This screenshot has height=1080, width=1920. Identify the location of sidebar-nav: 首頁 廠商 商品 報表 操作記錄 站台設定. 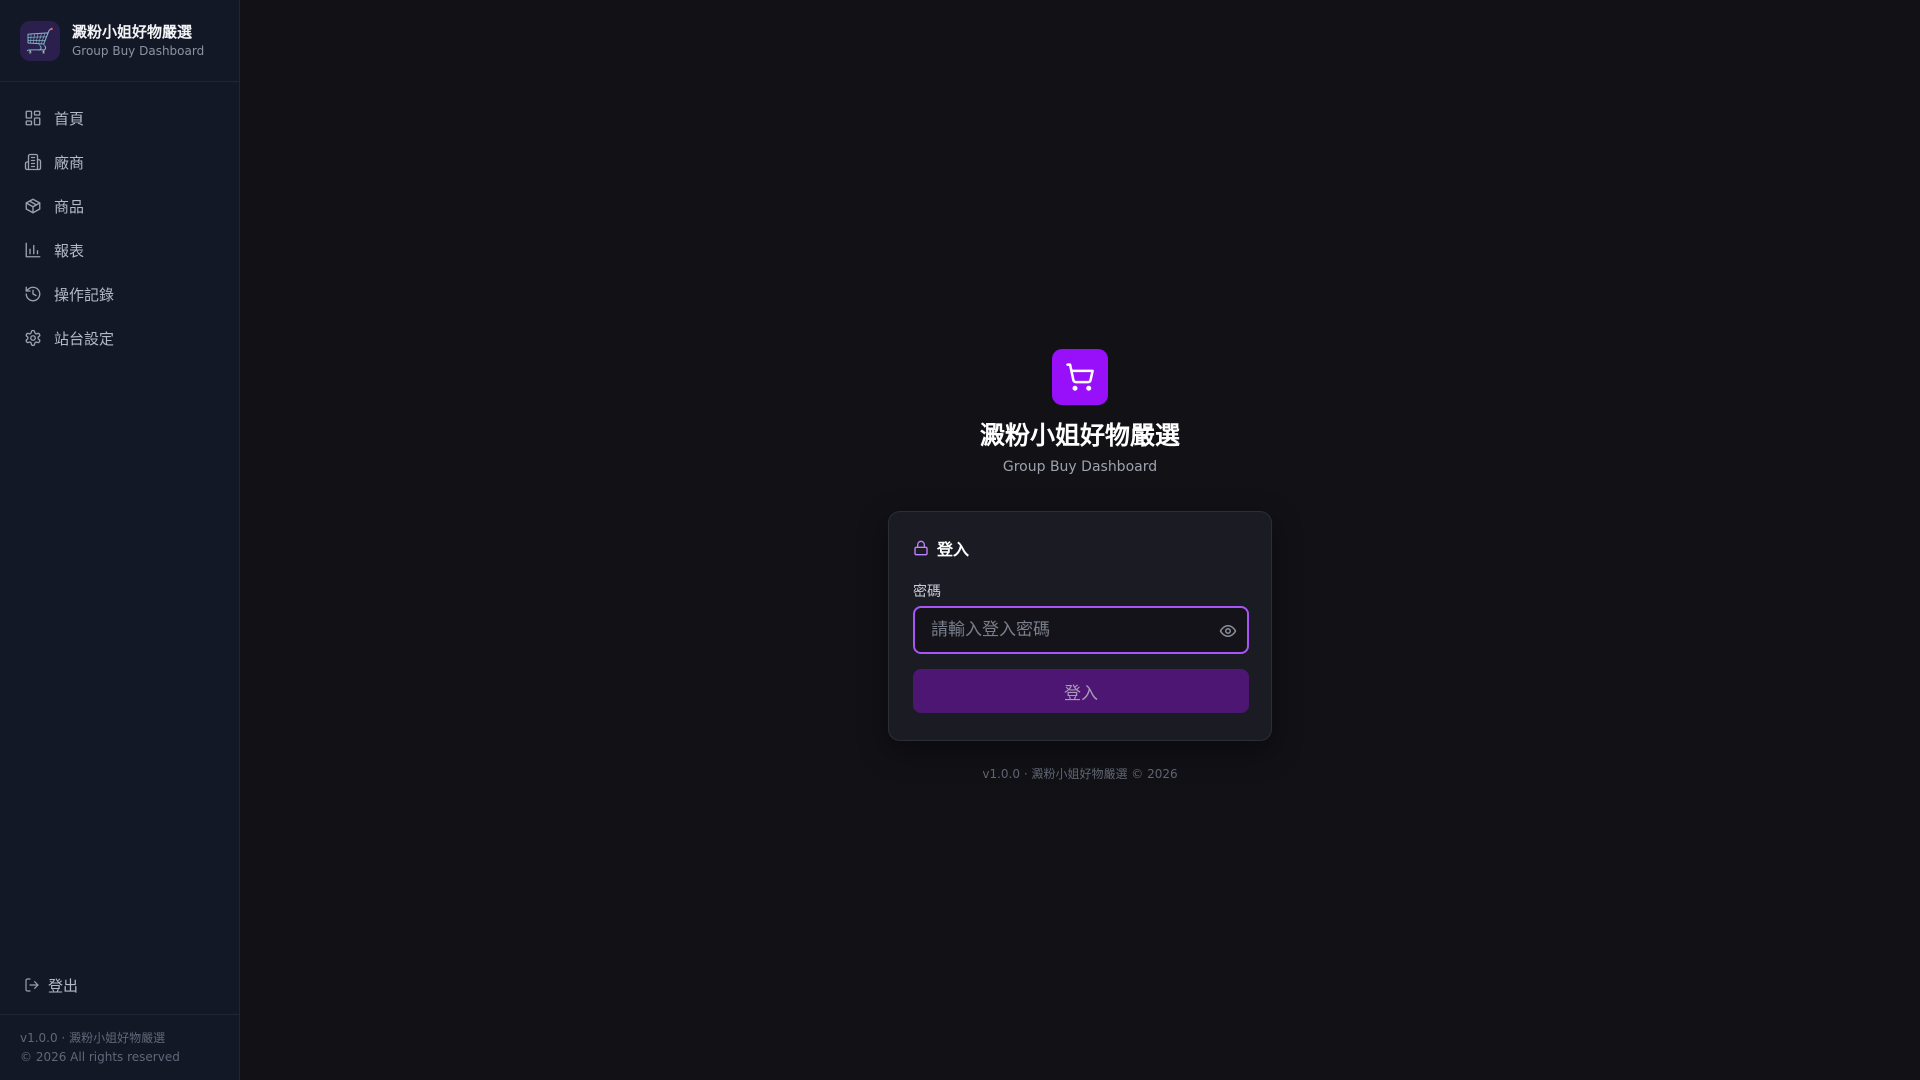
(119, 522).